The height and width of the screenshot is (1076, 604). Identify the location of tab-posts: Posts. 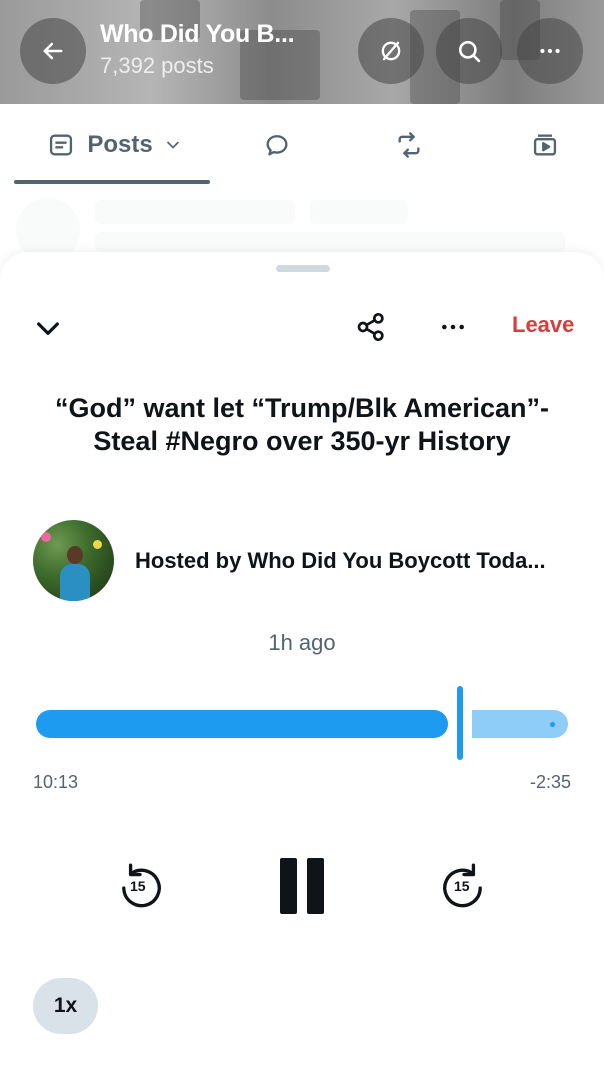
(115, 145).